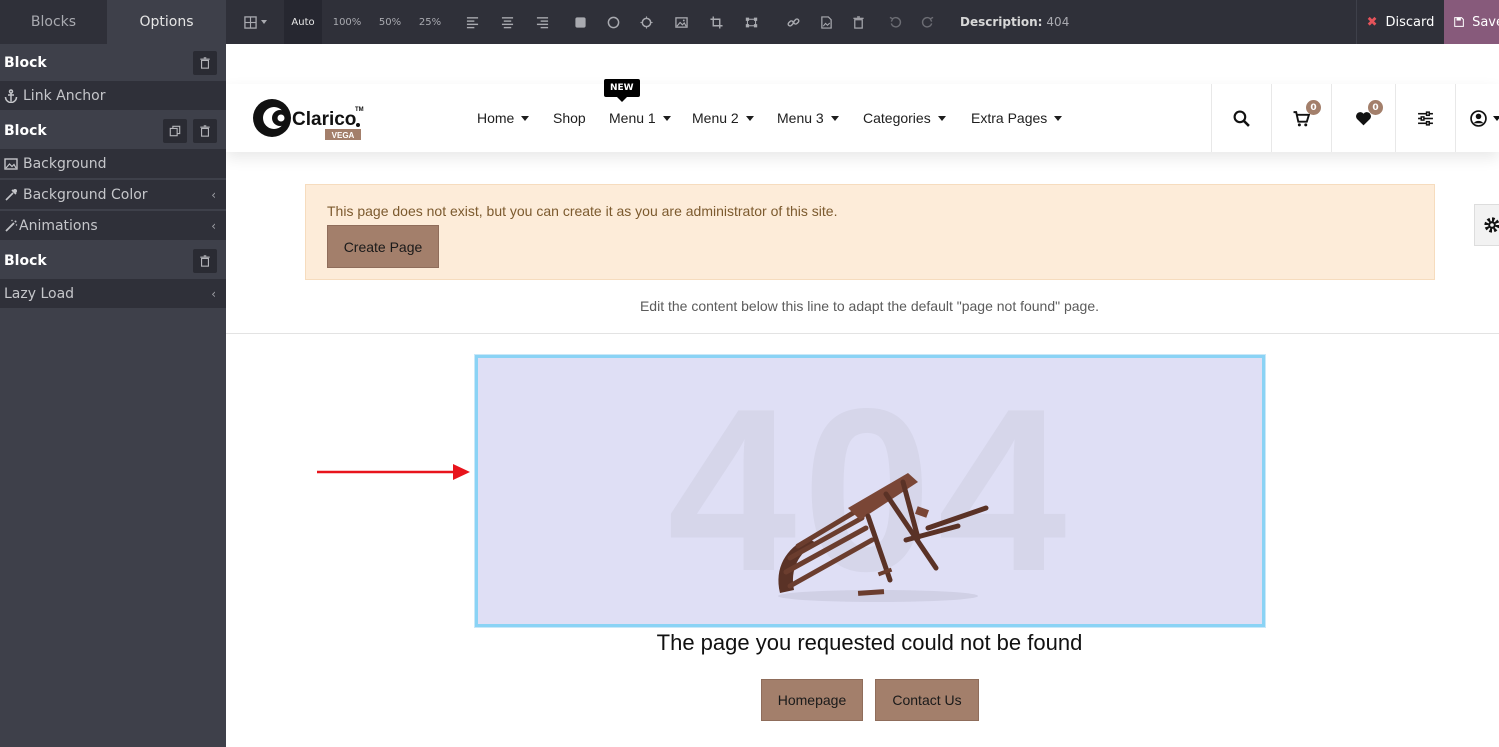  I want to click on size-auto-button: Auto, so click(303, 22).